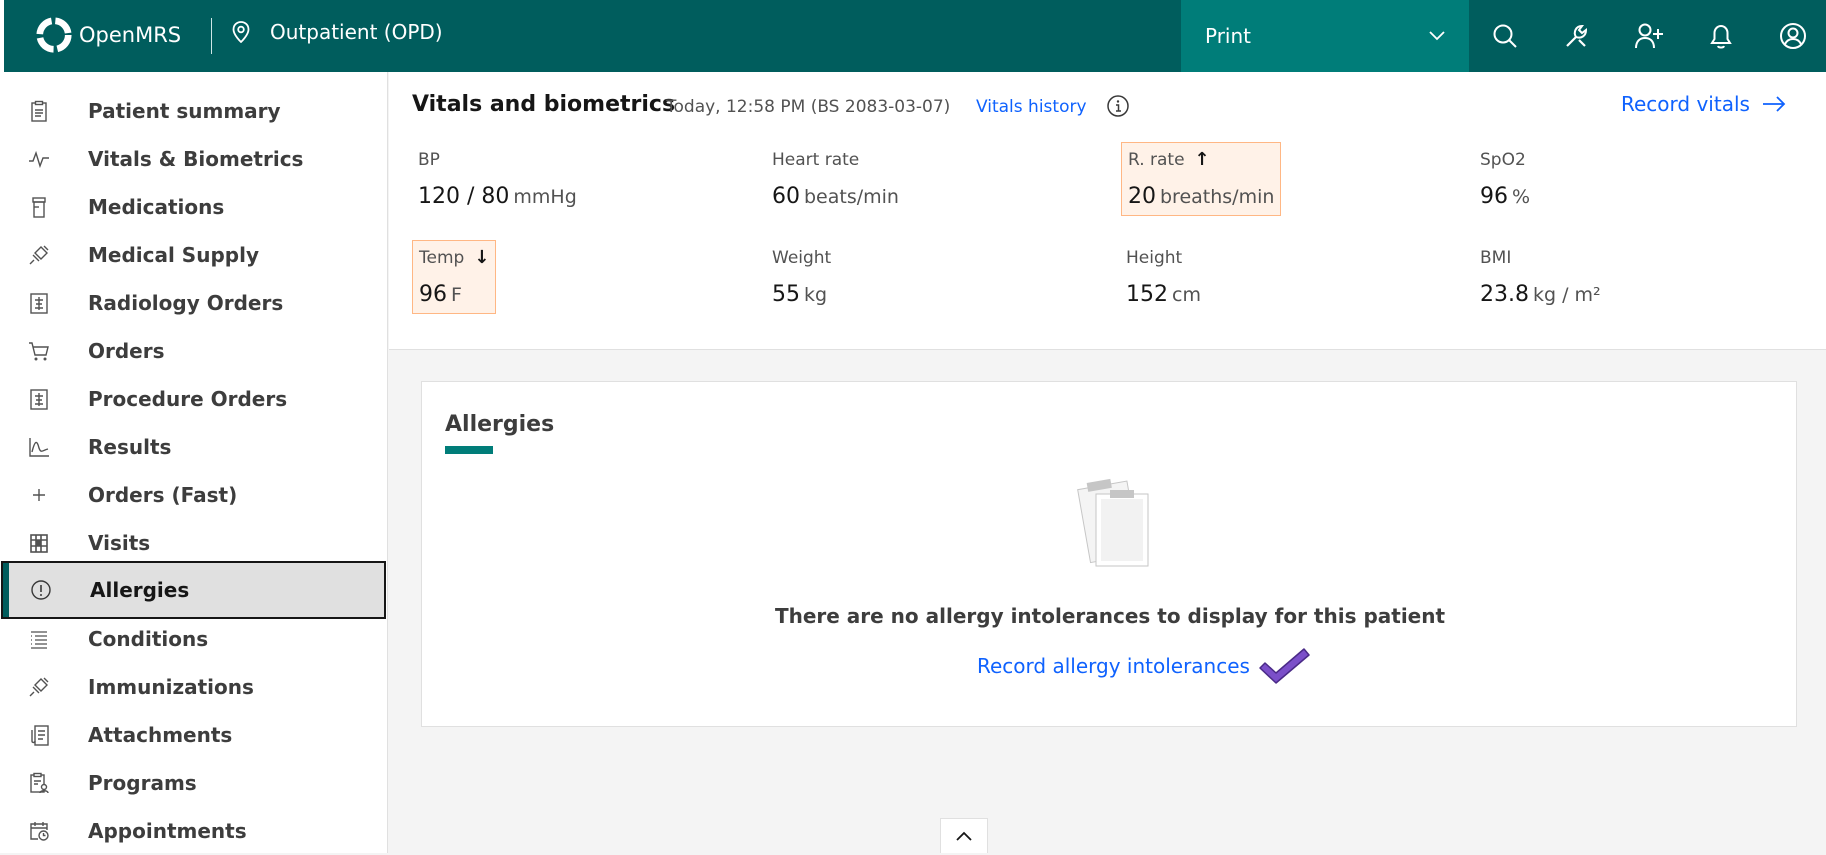  What do you see at coordinates (193, 590) in the screenshot?
I see `sidebar-item-allergies: Allergies` at bounding box center [193, 590].